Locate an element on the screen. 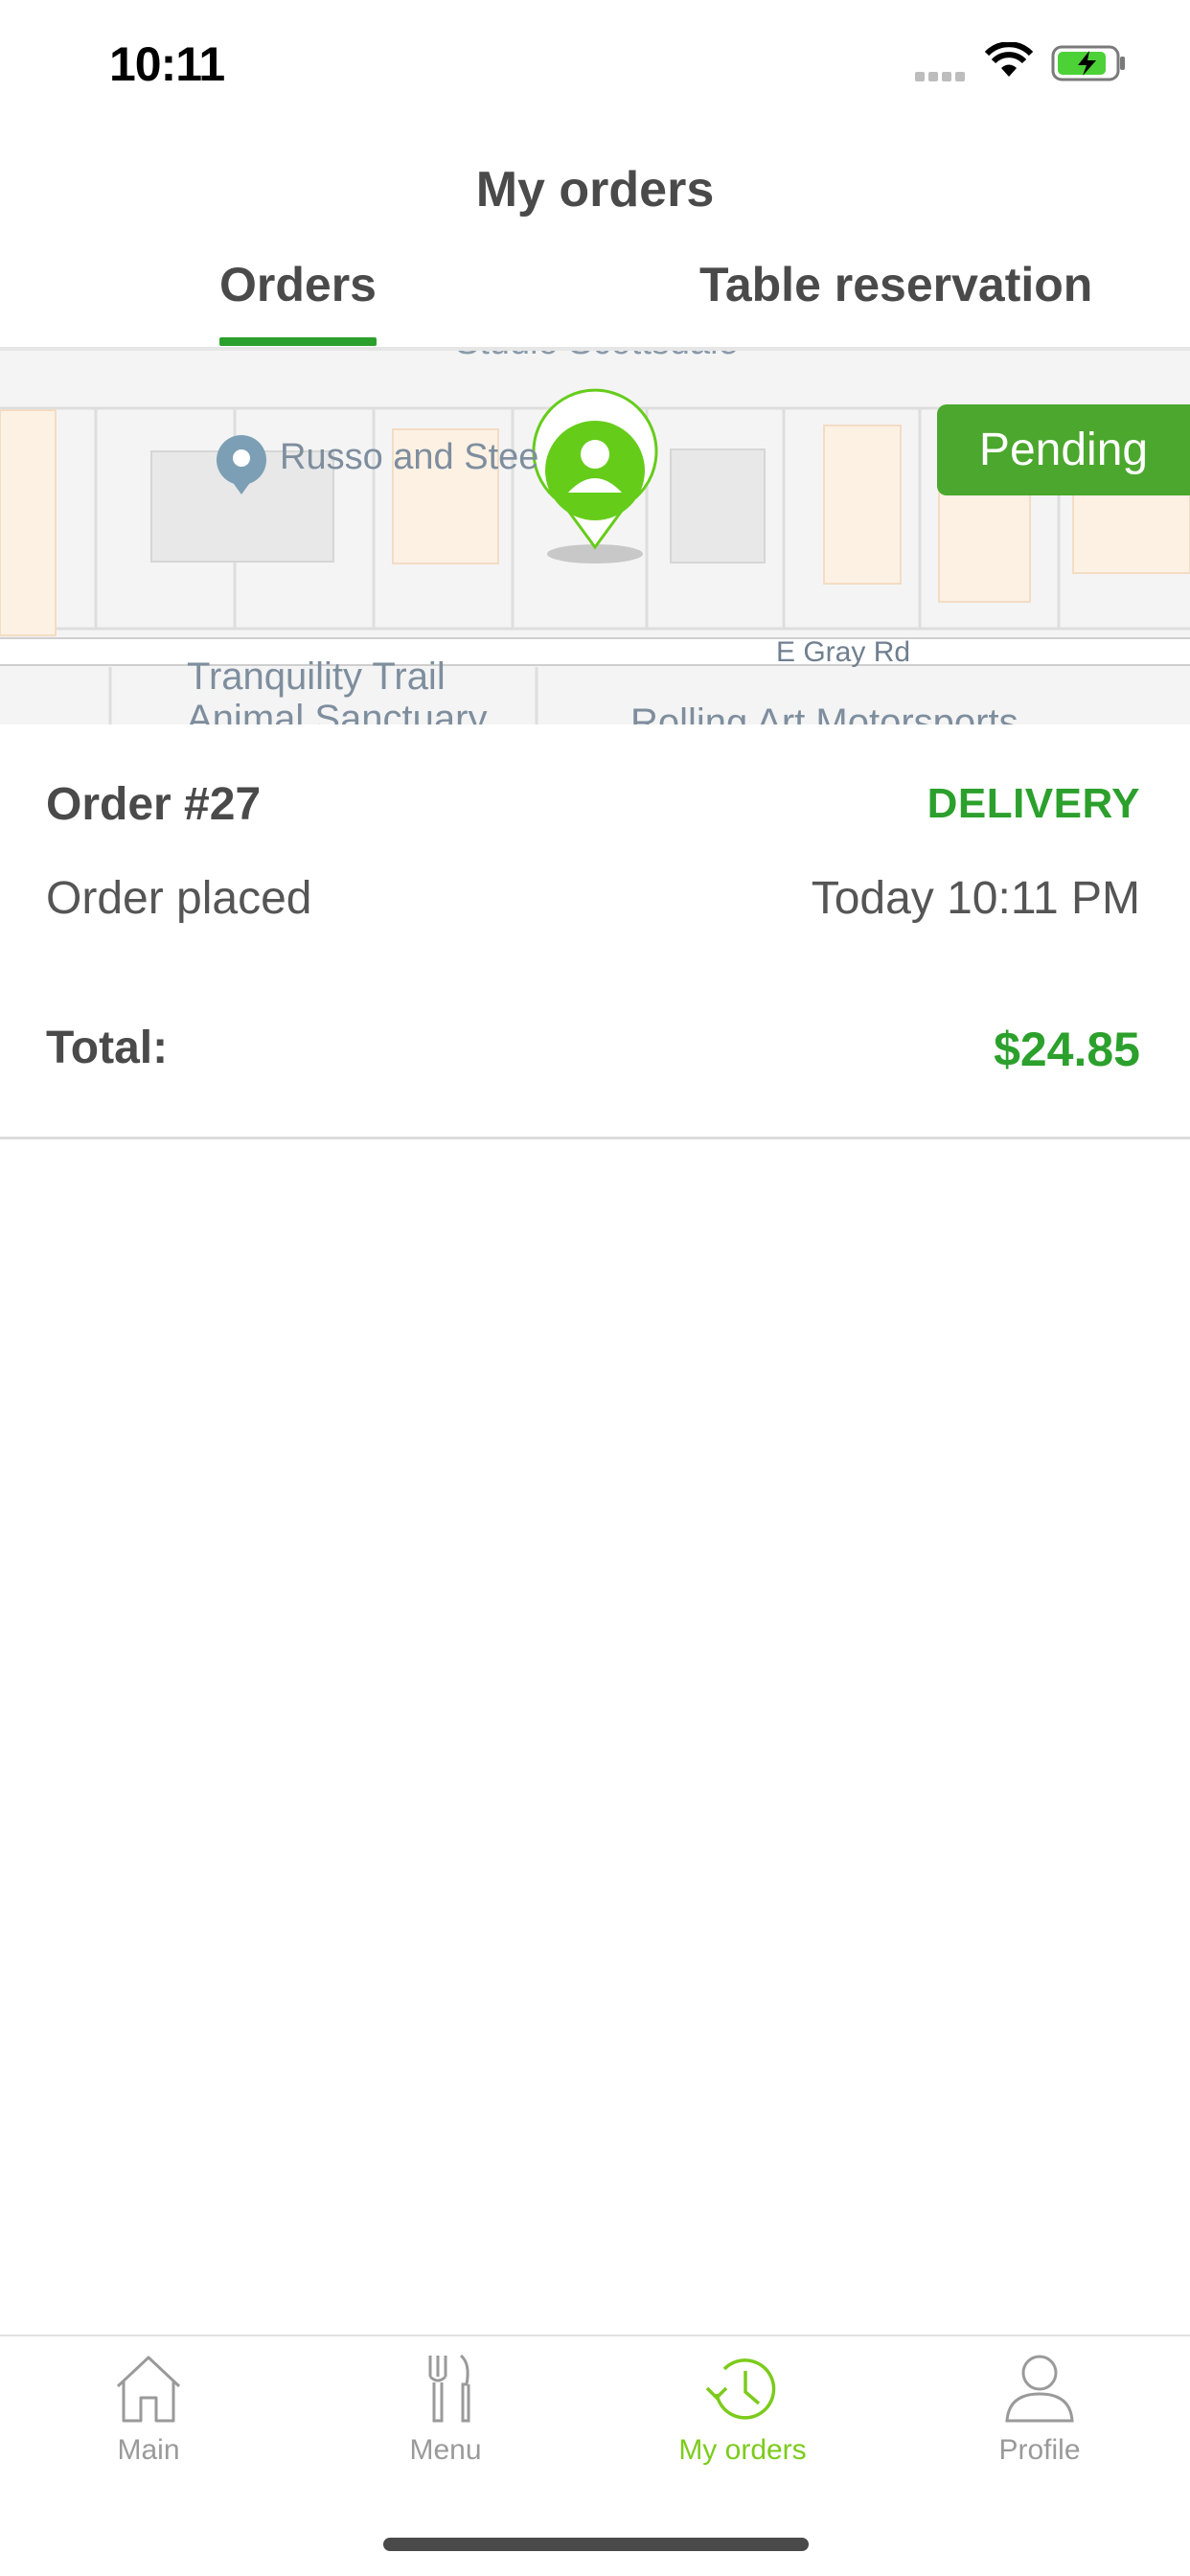 The height and width of the screenshot is (2576, 1190). order-placed-time: Today 10:11 PM is located at coordinates (976, 899).